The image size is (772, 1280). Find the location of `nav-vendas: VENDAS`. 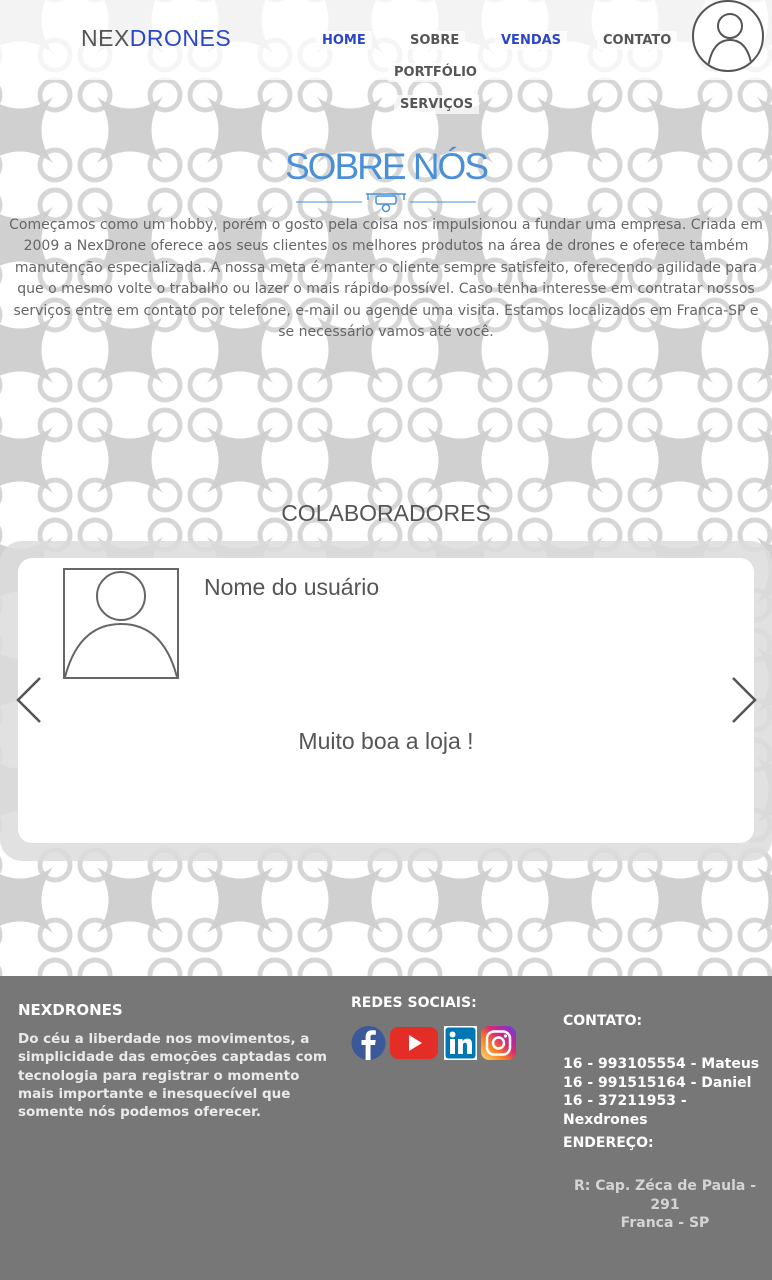

nav-vendas: VENDAS is located at coordinates (531, 40).